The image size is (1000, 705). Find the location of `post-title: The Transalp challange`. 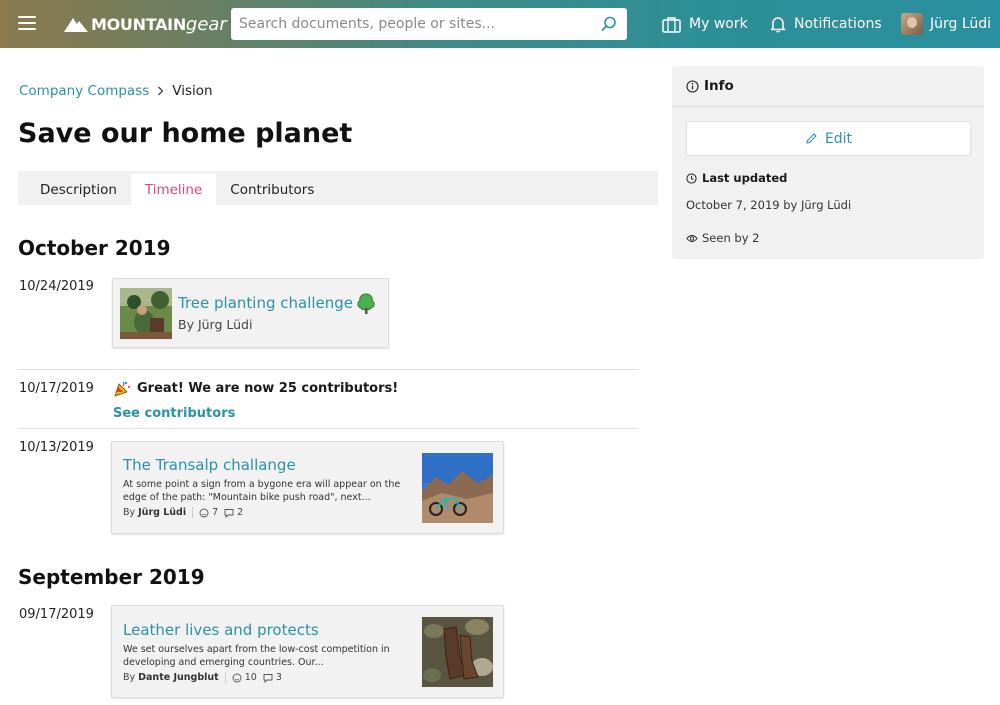

post-title: The Transalp challange is located at coordinates (209, 465).